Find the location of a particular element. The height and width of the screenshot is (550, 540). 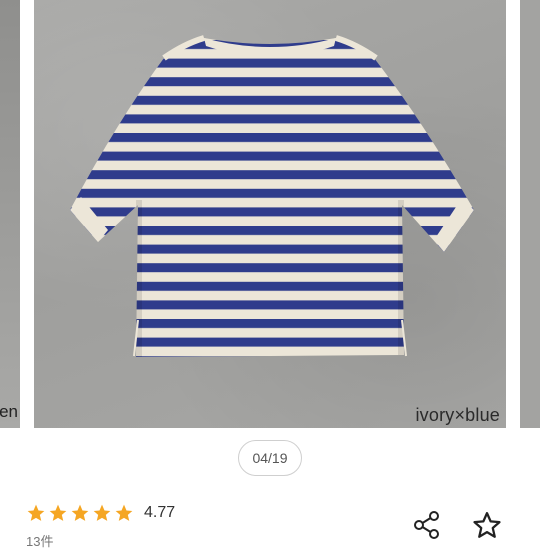

share-icon is located at coordinates (426, 525).